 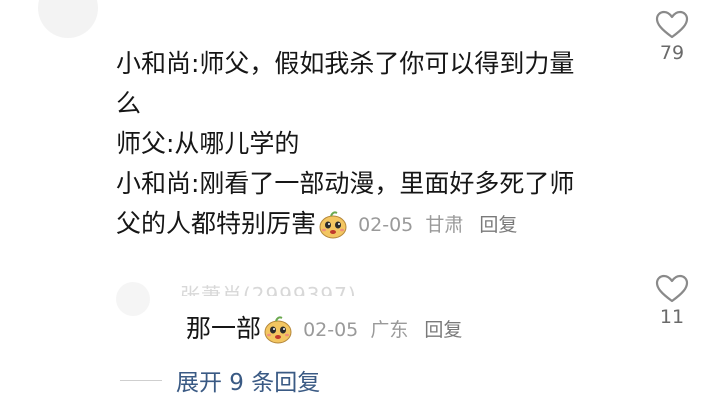 I want to click on divider, so click(x=141, y=380).